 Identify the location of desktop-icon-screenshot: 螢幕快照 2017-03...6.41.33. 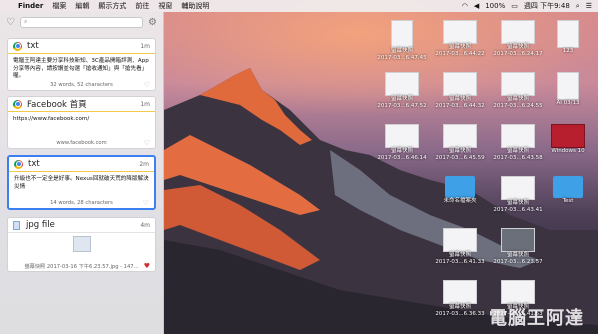
(460, 246).